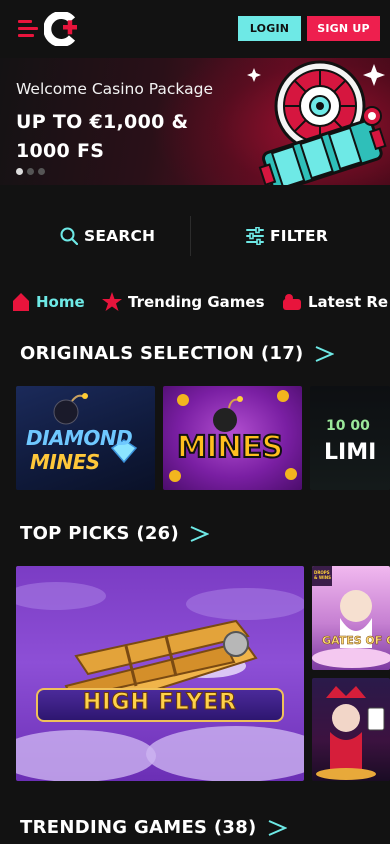 This screenshot has height=844, width=390. Describe the element at coordinates (112, 301) in the screenshot. I see `star-icon` at that location.